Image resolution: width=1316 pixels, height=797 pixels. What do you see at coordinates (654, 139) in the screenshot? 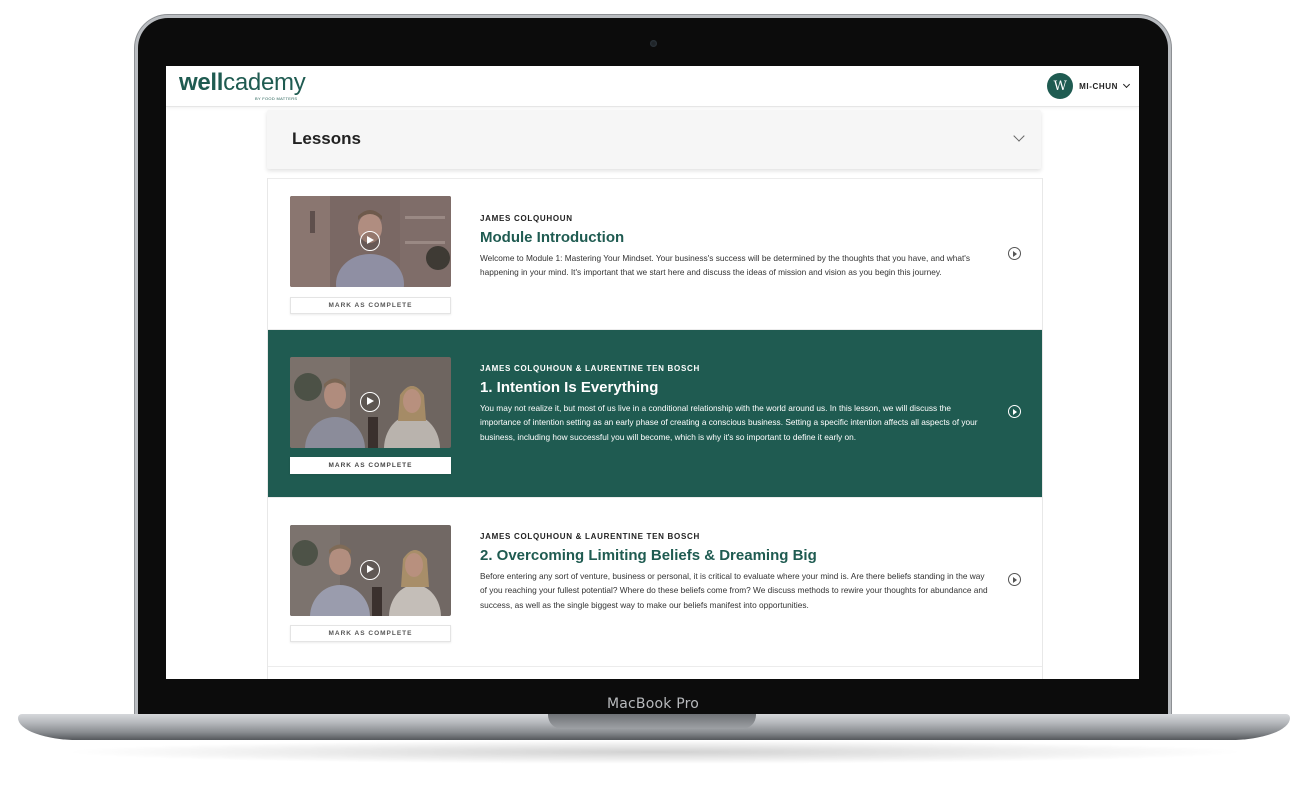
I see `lessons-accordion-header: Lessons` at bounding box center [654, 139].